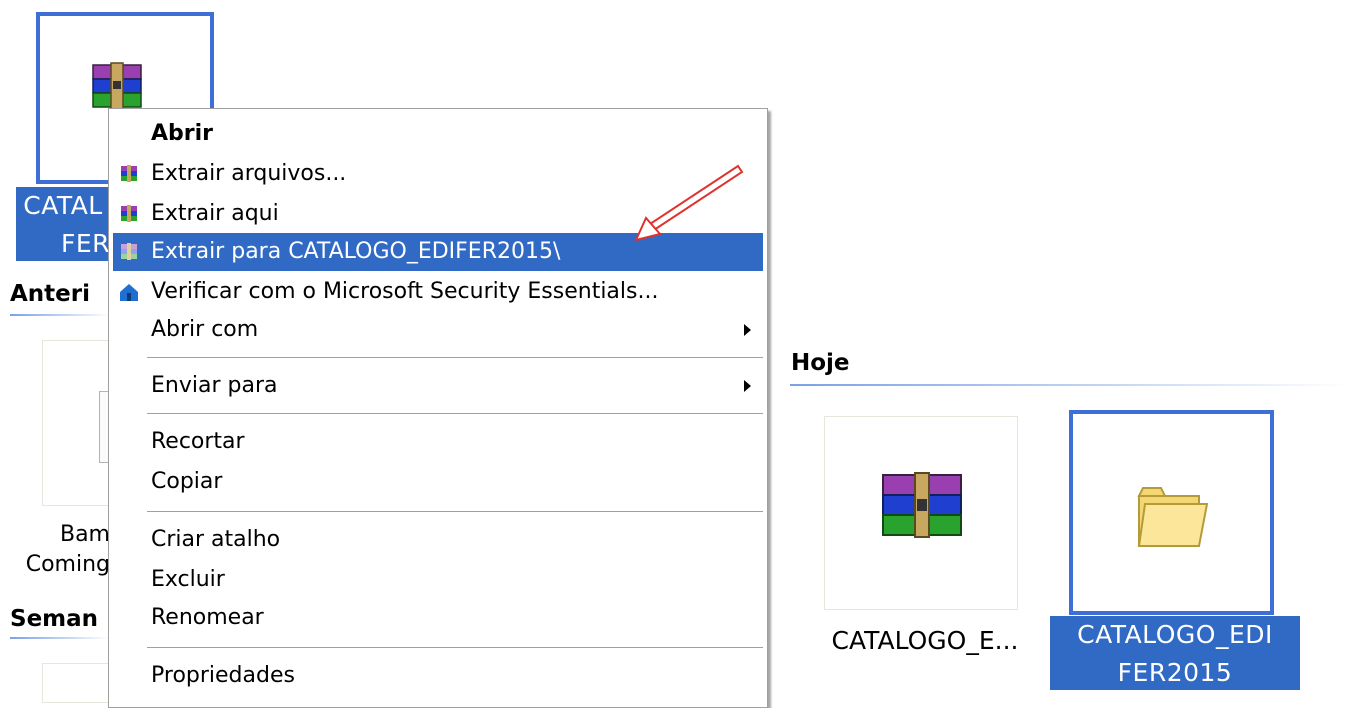  I want to click on hoje-folder-label-line2: FER2015, so click(1175, 672).